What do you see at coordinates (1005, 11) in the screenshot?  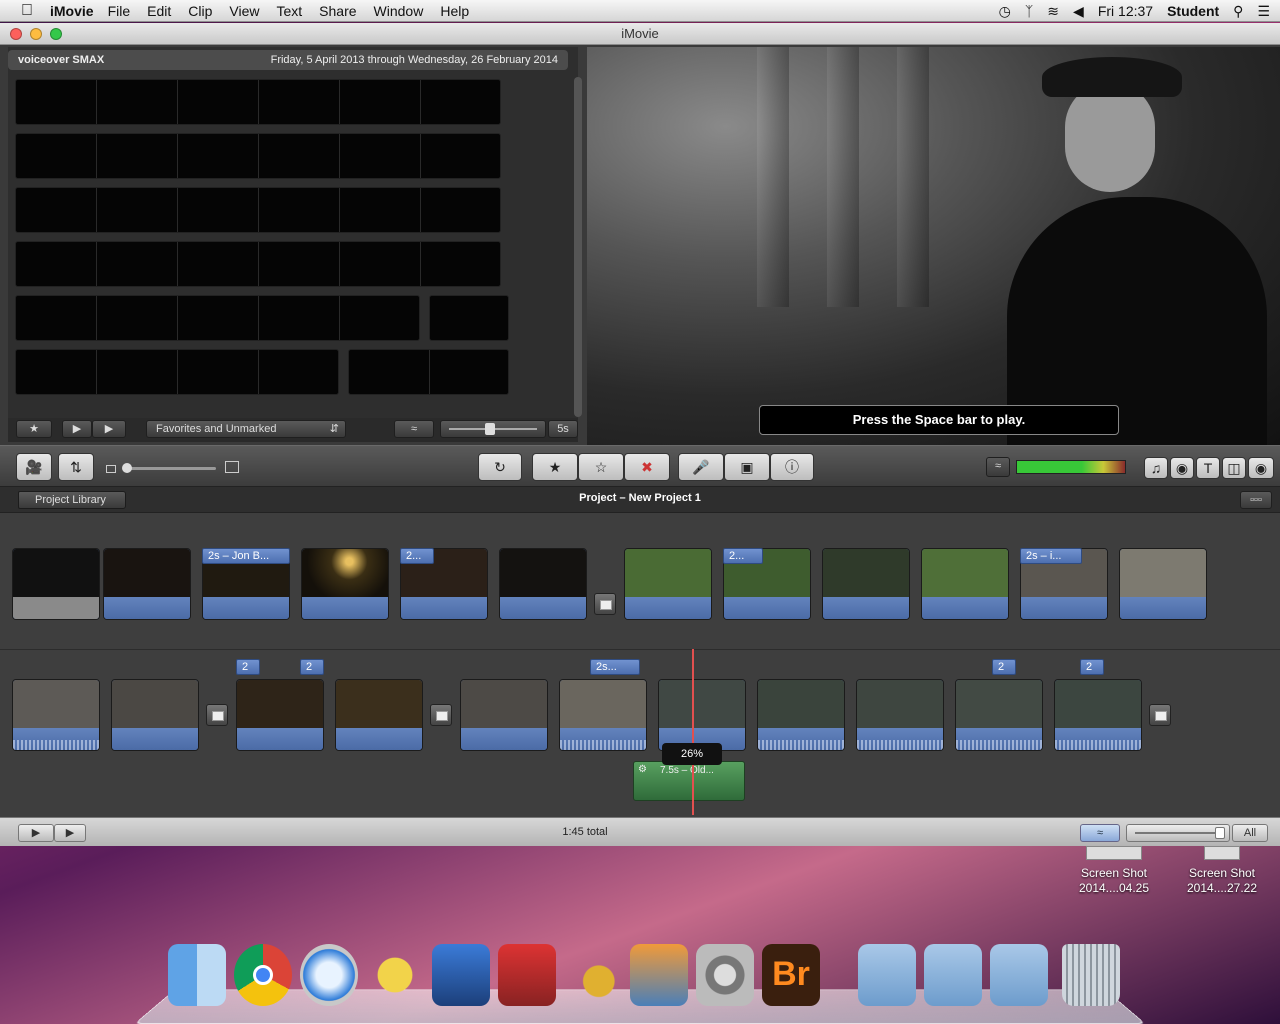 I see `time-machine-icon: ◷` at bounding box center [1005, 11].